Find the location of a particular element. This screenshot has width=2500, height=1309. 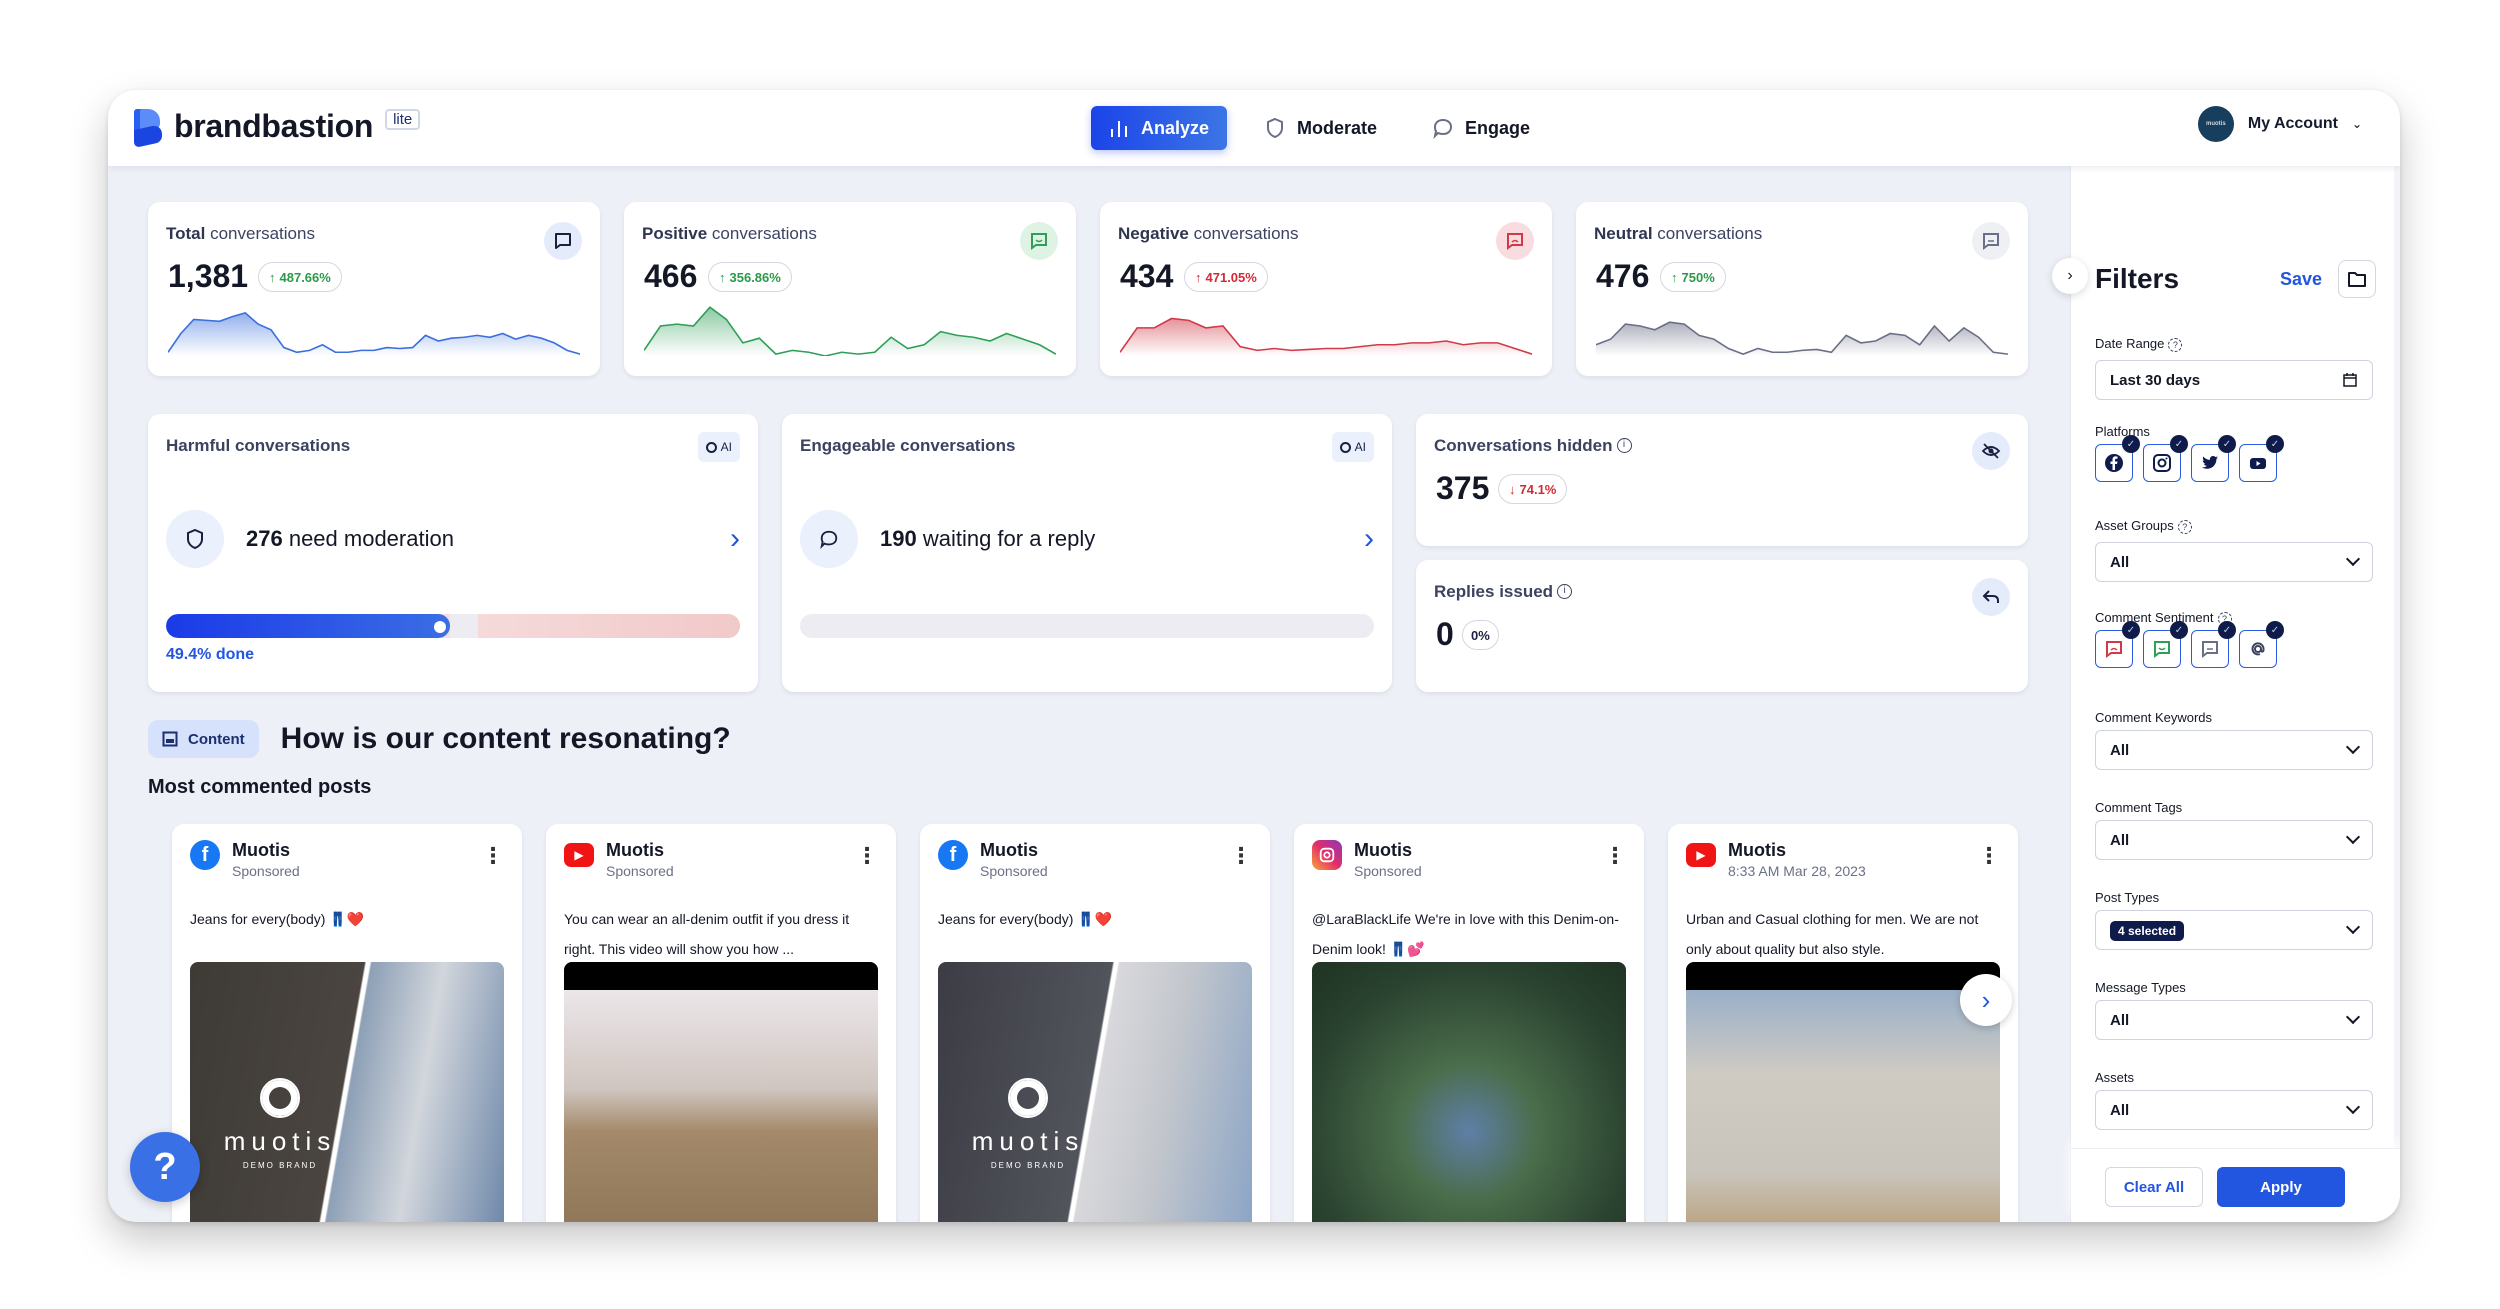

date-range-picker: Last 30 days is located at coordinates (2234, 380).